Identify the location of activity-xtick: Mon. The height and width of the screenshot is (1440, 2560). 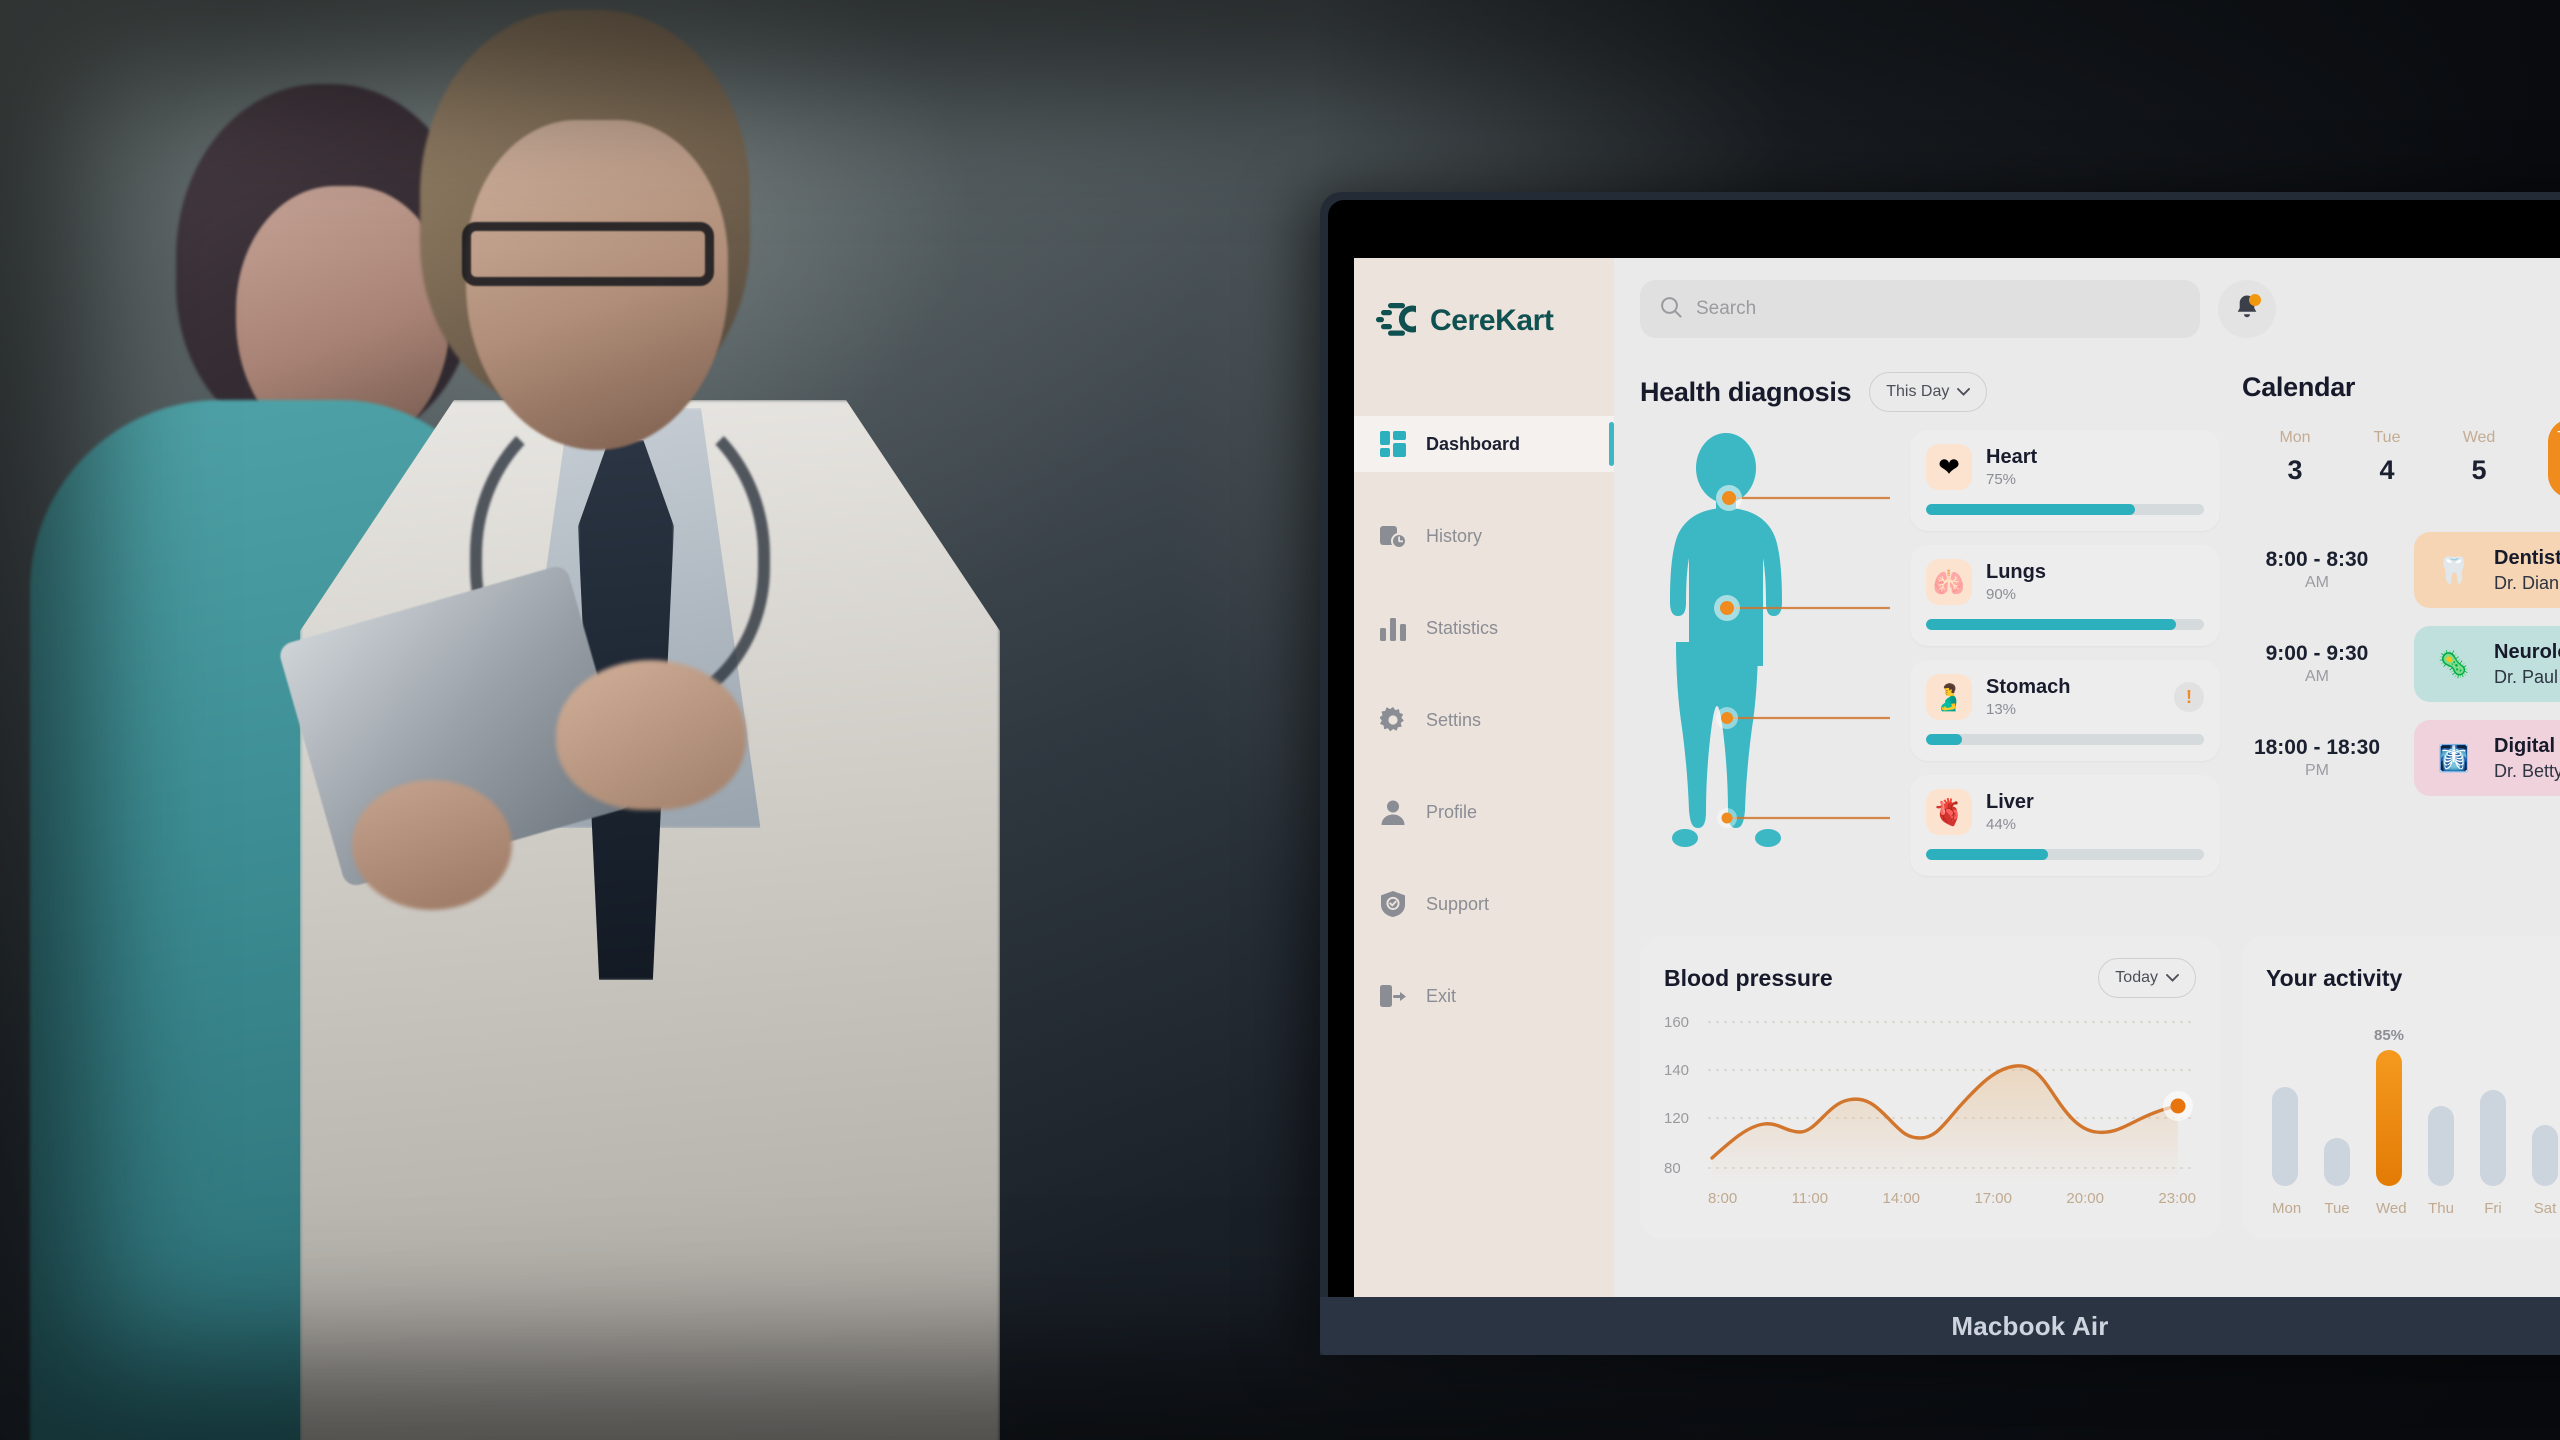
(2287, 1208).